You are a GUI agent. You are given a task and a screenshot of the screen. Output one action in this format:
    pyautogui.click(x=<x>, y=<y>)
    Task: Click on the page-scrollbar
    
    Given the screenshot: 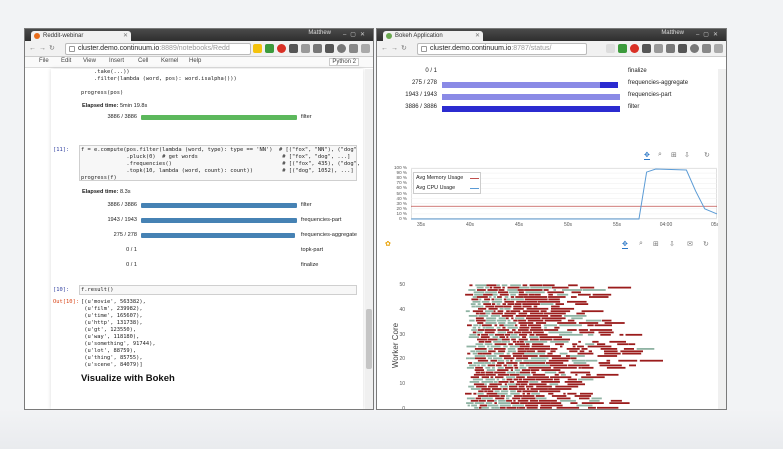 What is the action you would take?
    pyautogui.click(x=722, y=239)
    